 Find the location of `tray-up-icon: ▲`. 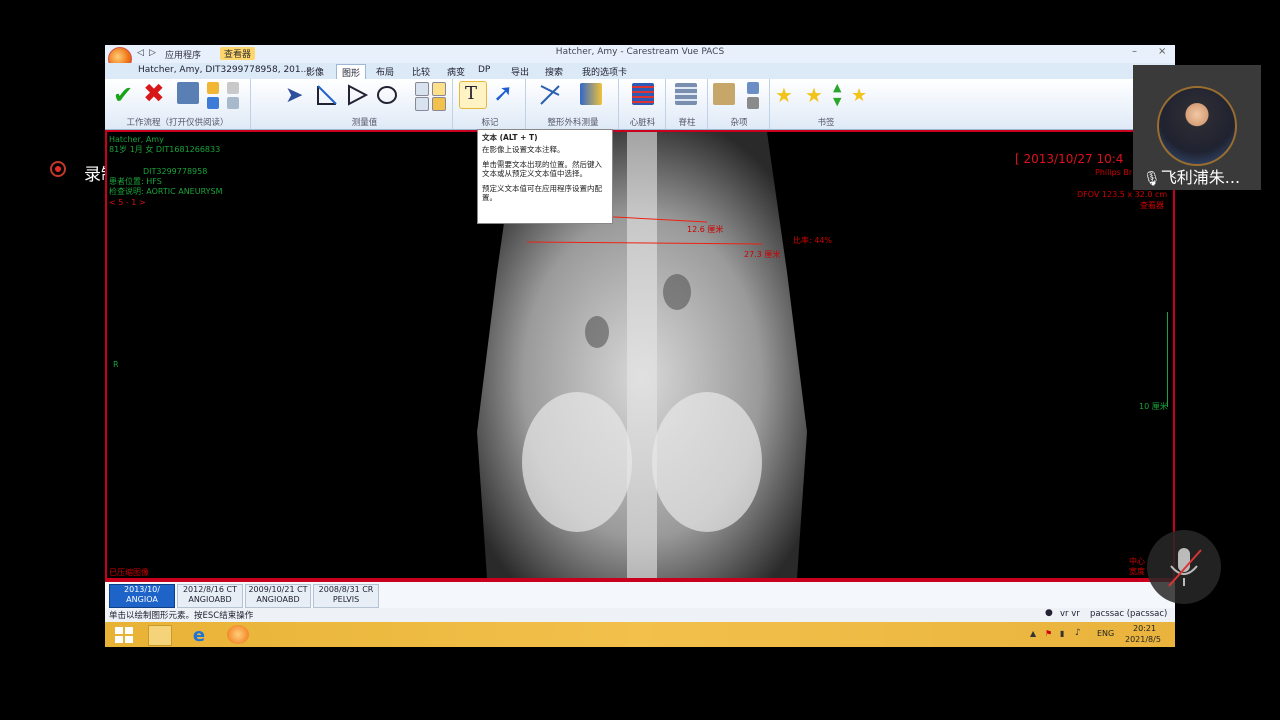

tray-up-icon: ▲ is located at coordinates (1033, 633).